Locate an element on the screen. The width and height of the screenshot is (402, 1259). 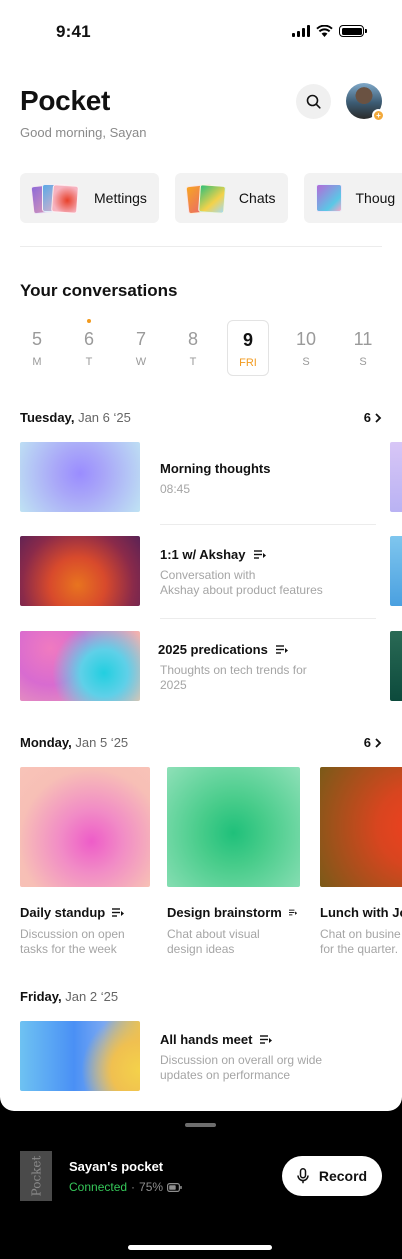
conversation-summary: Chat about visual design ideas is located at coordinates (213, 941).